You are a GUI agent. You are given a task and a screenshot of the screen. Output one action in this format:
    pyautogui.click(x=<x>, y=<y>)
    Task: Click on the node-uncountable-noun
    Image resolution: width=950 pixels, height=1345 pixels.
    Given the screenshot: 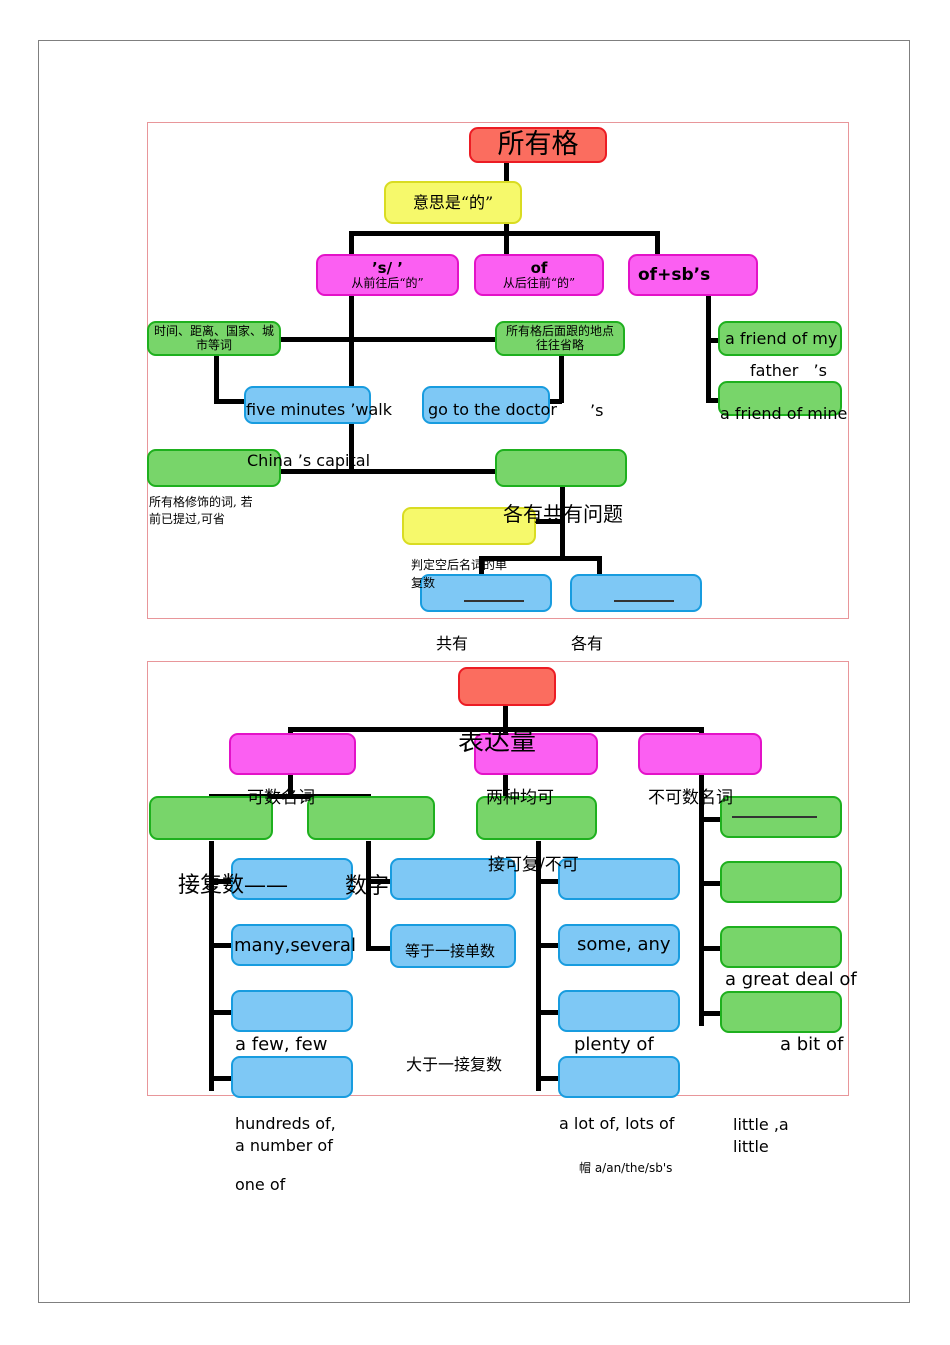 What is the action you would take?
    pyautogui.click(x=700, y=754)
    